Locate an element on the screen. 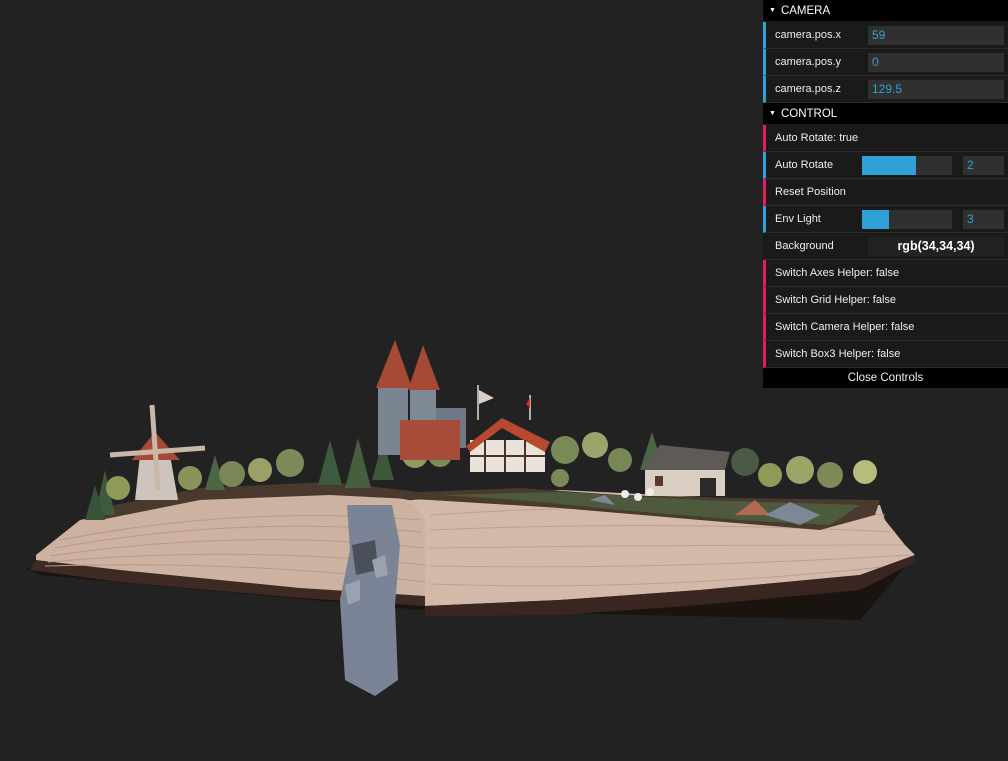 This screenshot has width=1008, height=761. auto-rotate-toggle-label: Auto Rotate: true is located at coordinates (817, 138).